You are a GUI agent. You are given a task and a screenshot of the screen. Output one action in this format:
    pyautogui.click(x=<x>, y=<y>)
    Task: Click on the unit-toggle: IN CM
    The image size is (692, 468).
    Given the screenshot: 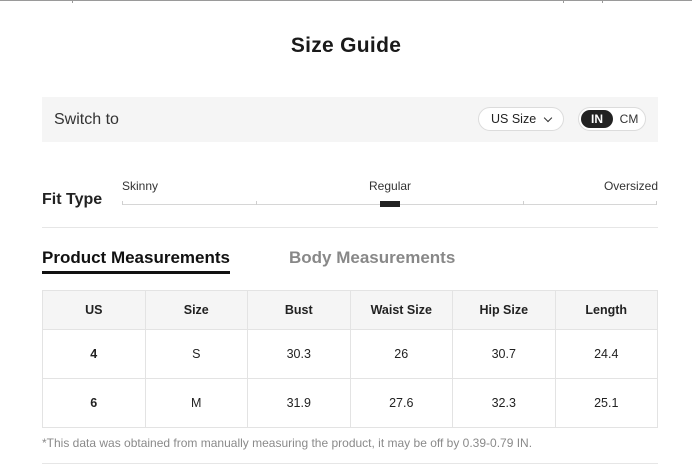 What is the action you would take?
    pyautogui.click(x=612, y=119)
    